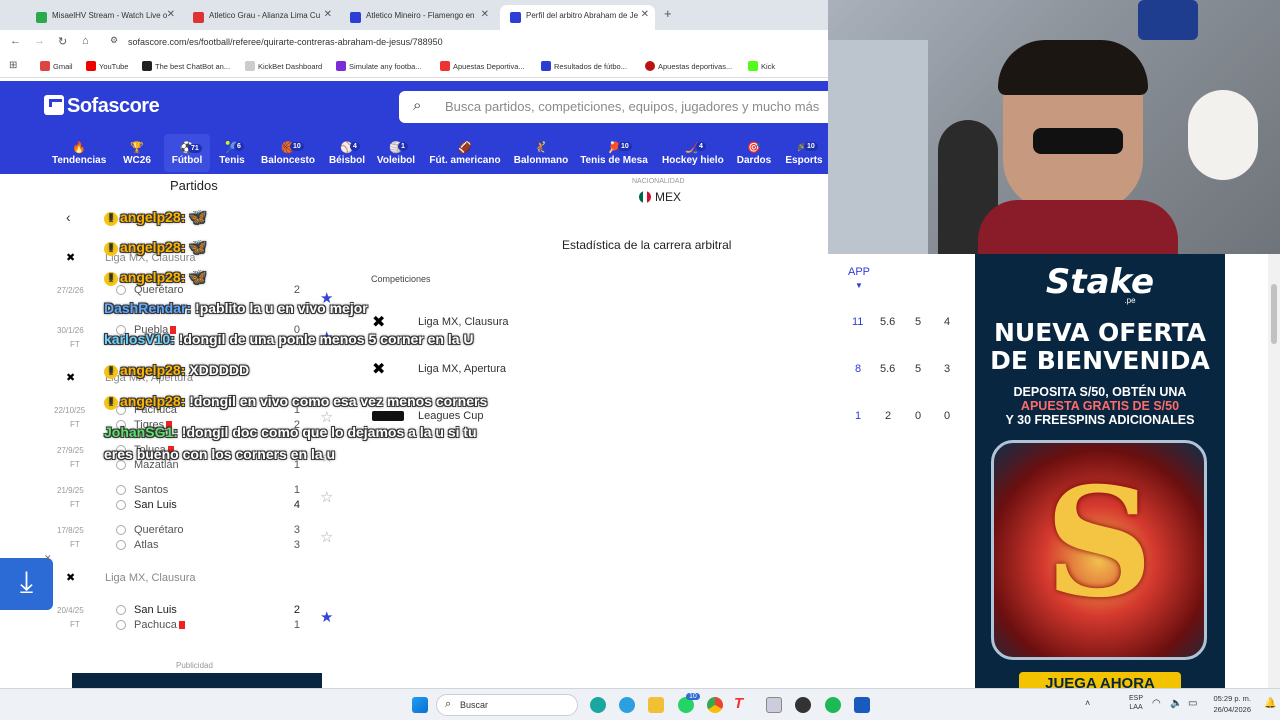  Describe the element at coordinates (465, 148) in the screenshot. I see `american-football-icon: 🏈` at that location.